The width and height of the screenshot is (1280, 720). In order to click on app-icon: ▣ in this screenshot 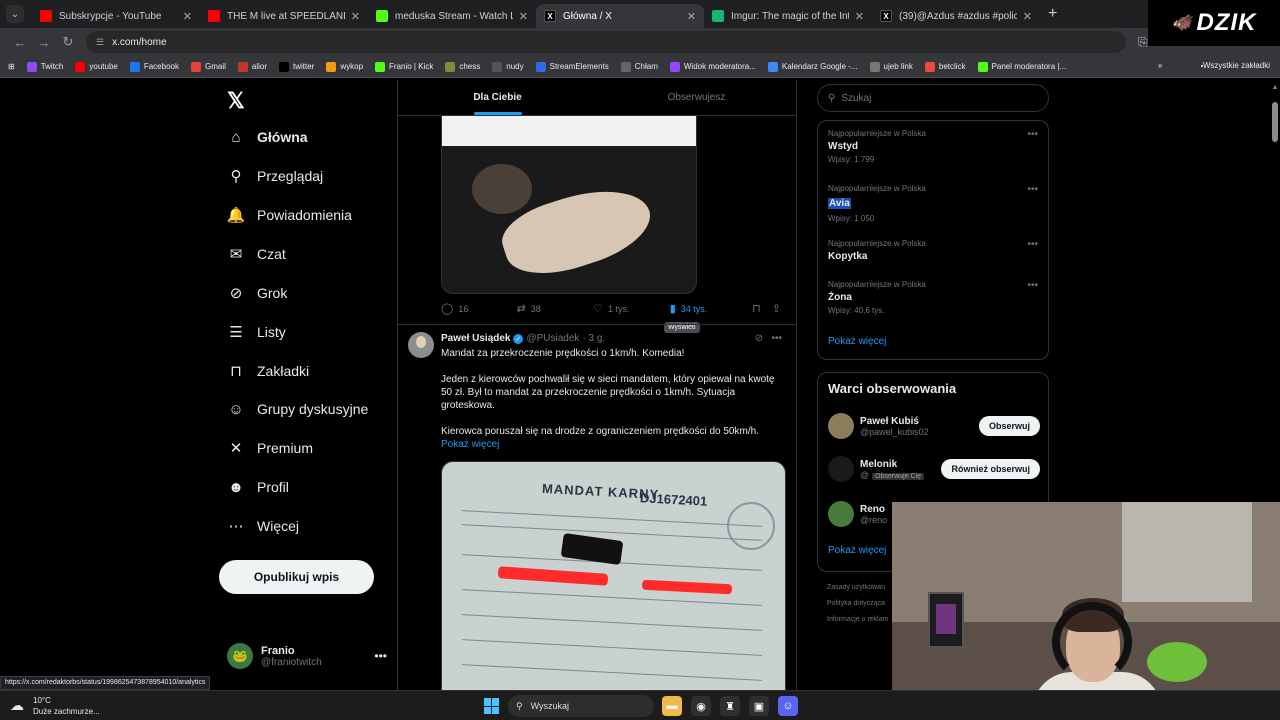, I will do `click(759, 706)`.